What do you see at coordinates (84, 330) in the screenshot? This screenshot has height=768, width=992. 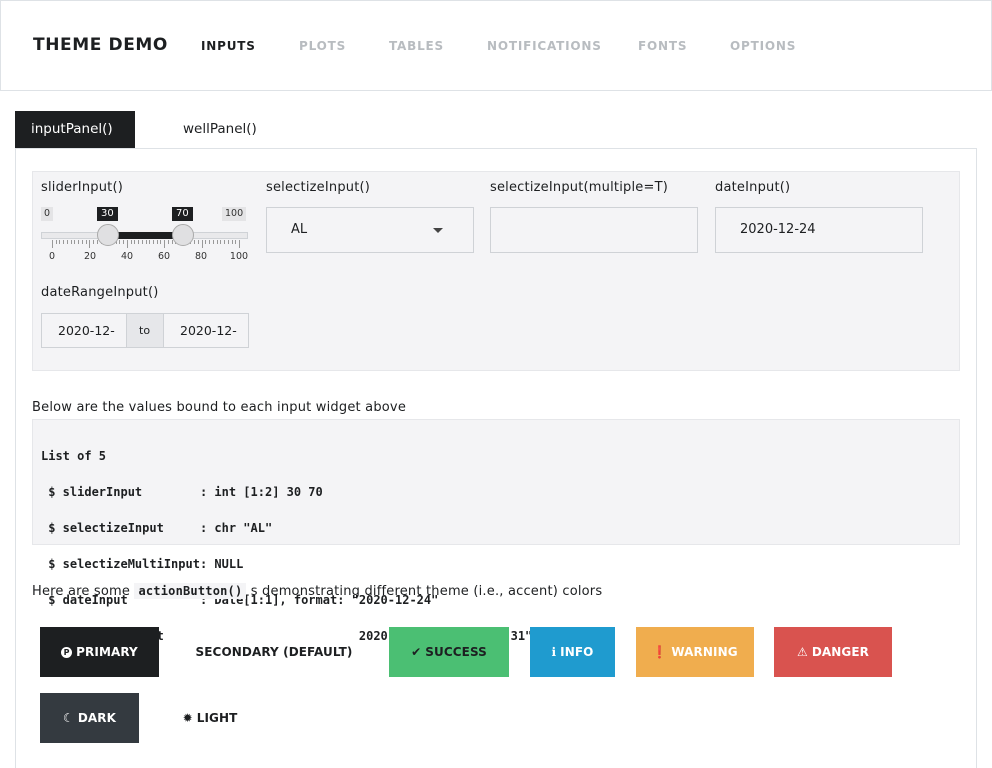 I see `daterange-start-input: 2020-12-` at bounding box center [84, 330].